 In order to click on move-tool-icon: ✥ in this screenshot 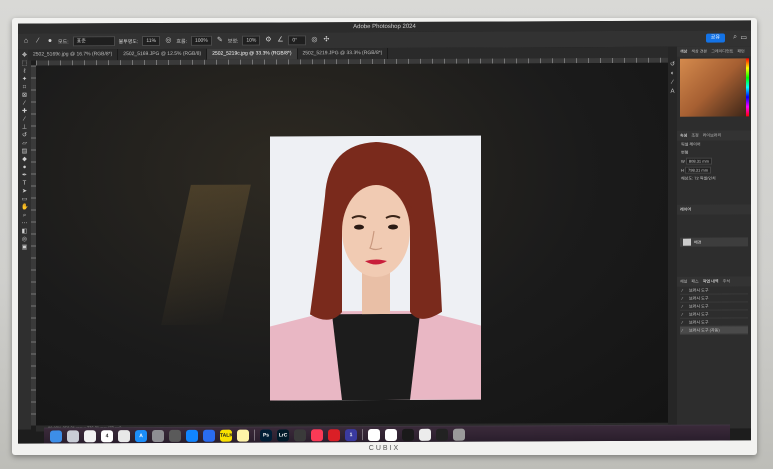, I will do `click(24, 56)`.